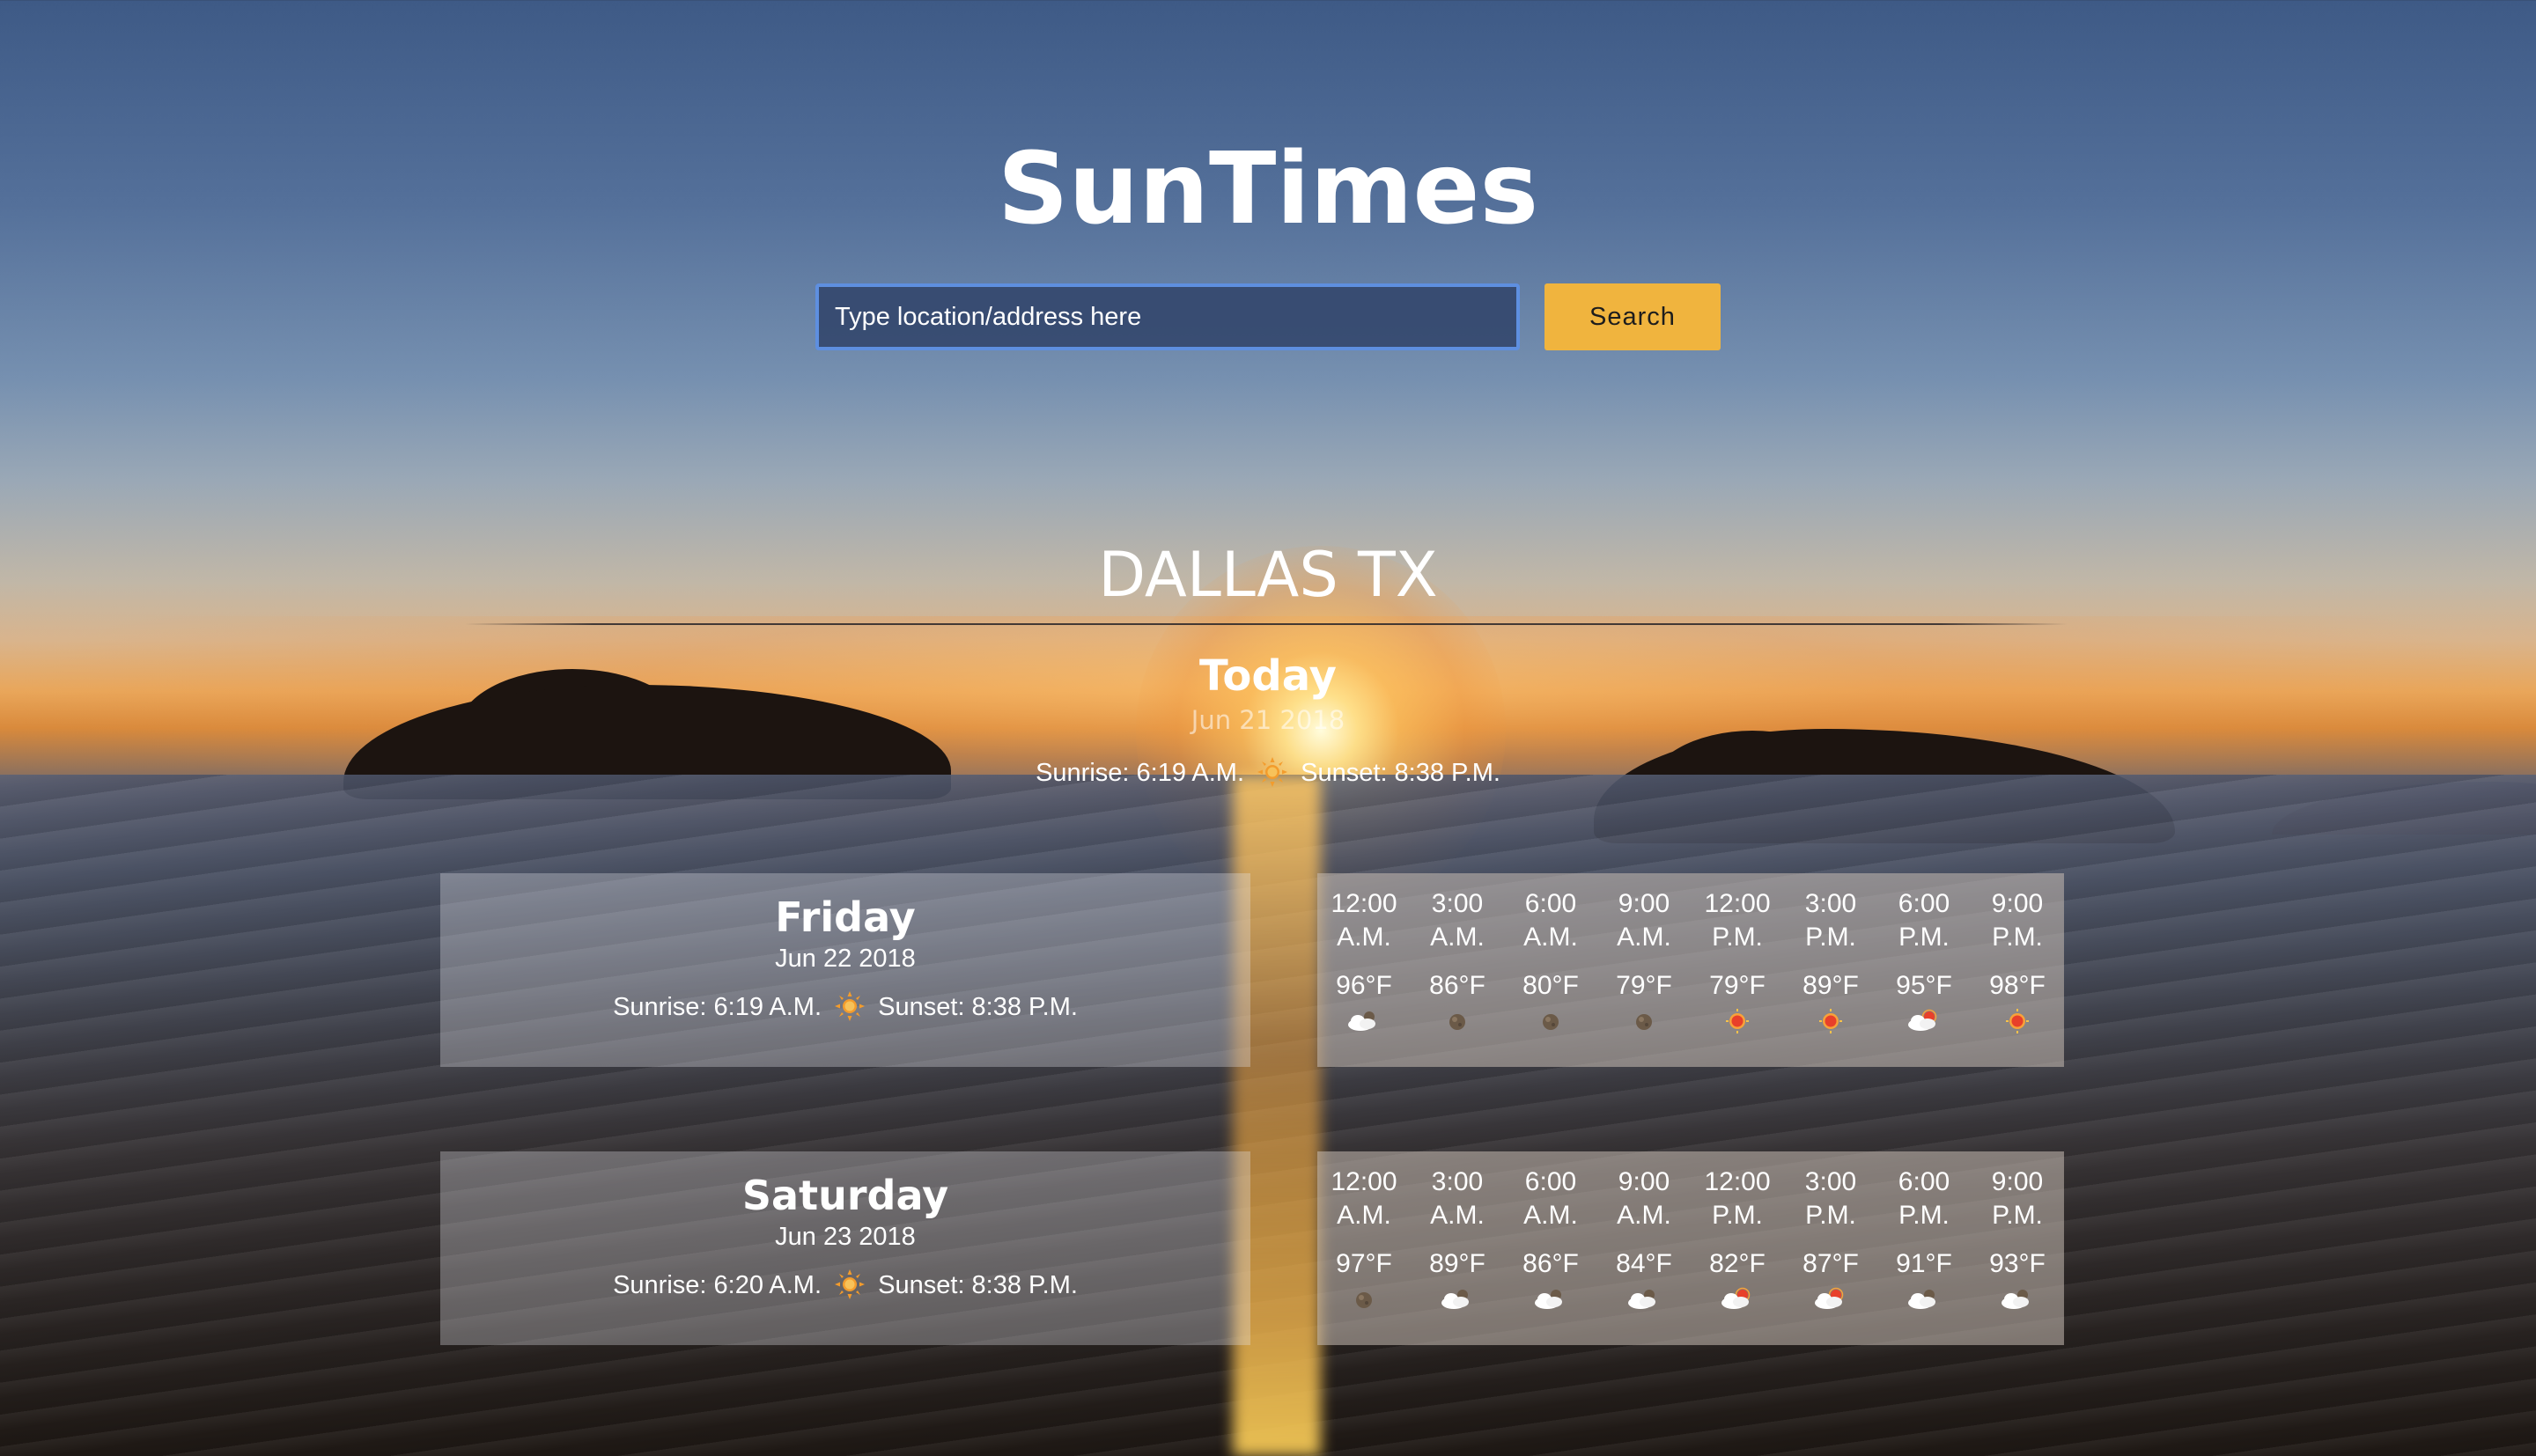 The height and width of the screenshot is (1456, 2536). Describe the element at coordinates (1457, 955) in the screenshot. I see `hour-column: 3:00 A.M. 86°F` at that location.